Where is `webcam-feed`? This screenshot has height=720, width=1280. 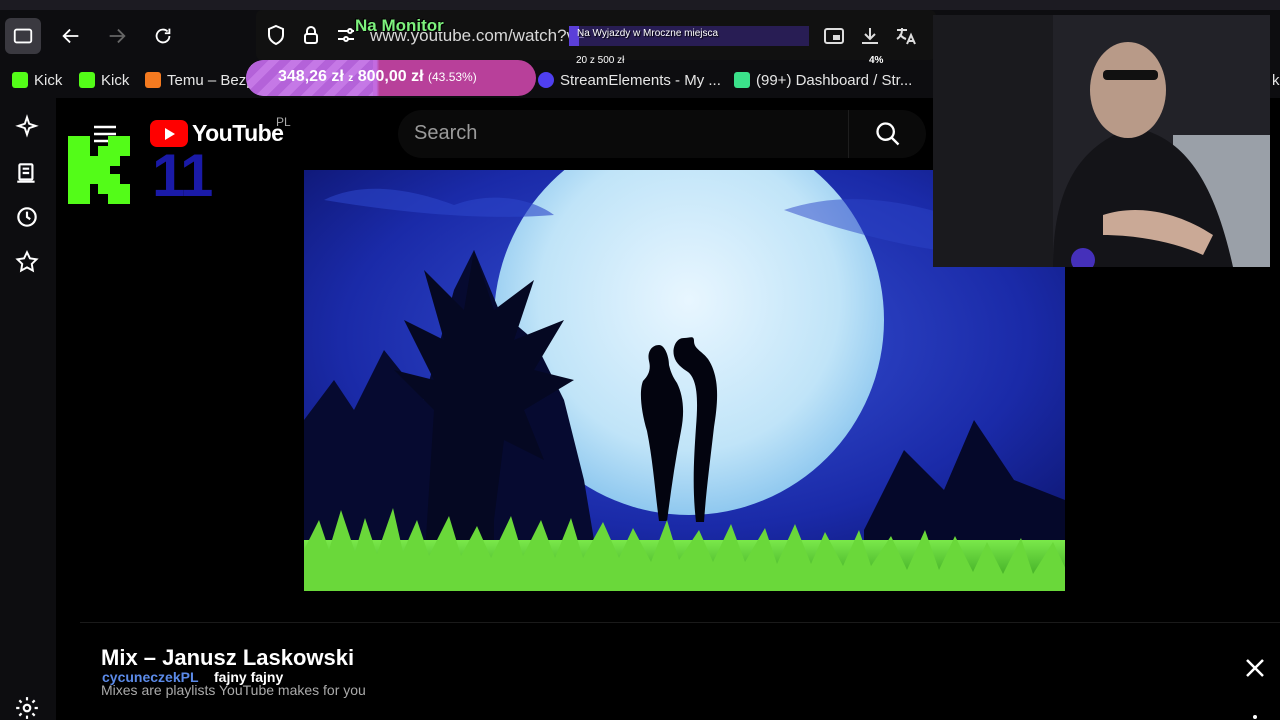
webcam-feed is located at coordinates (1101, 141).